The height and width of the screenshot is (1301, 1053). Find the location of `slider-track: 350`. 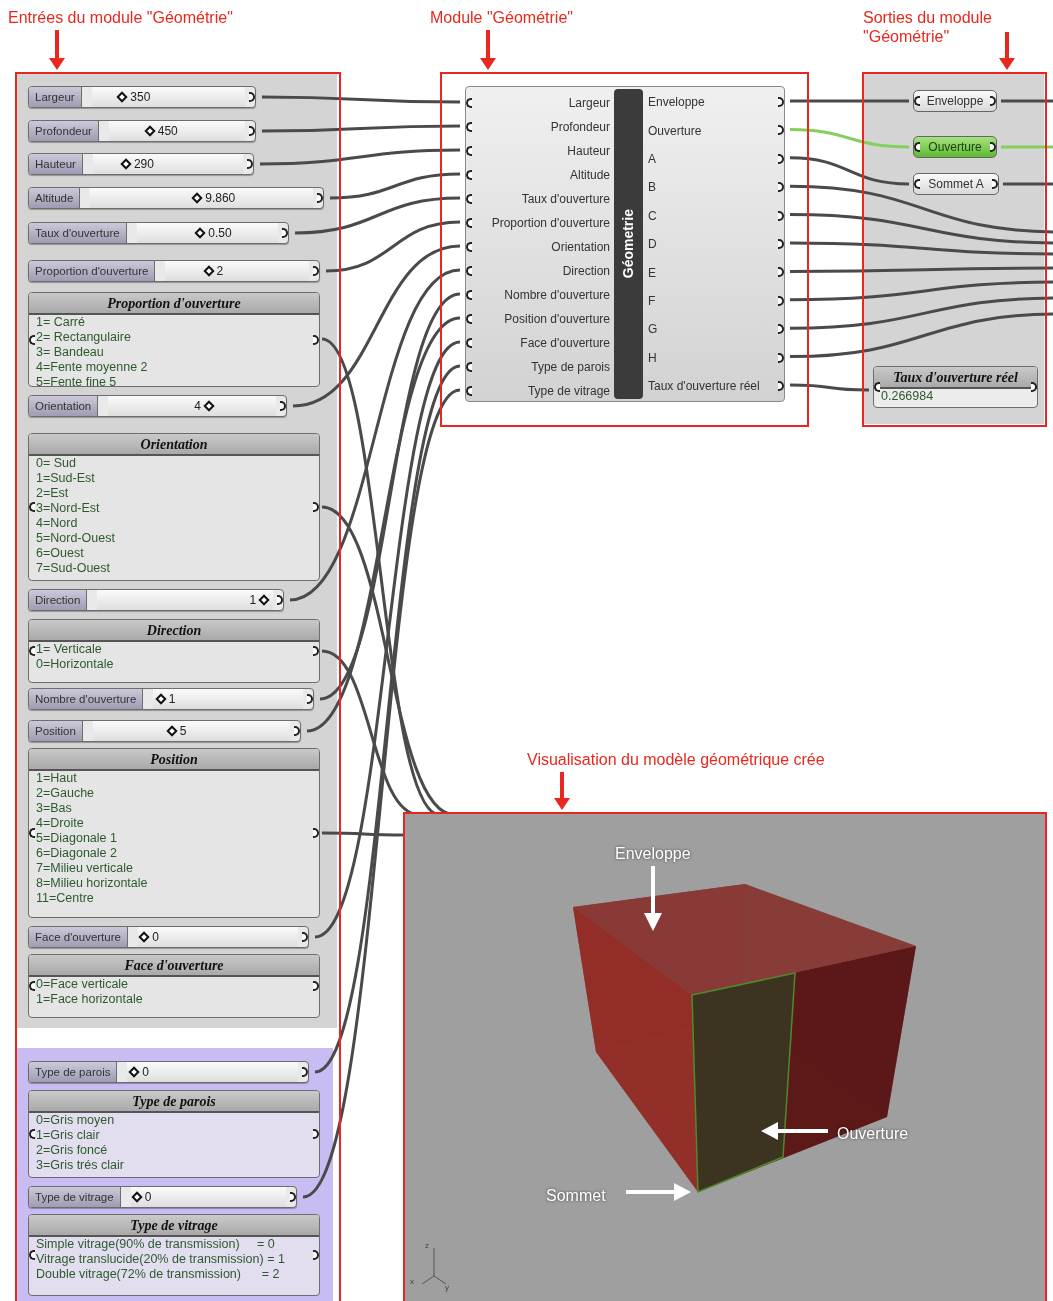

slider-track: 350 is located at coordinates (168, 97).